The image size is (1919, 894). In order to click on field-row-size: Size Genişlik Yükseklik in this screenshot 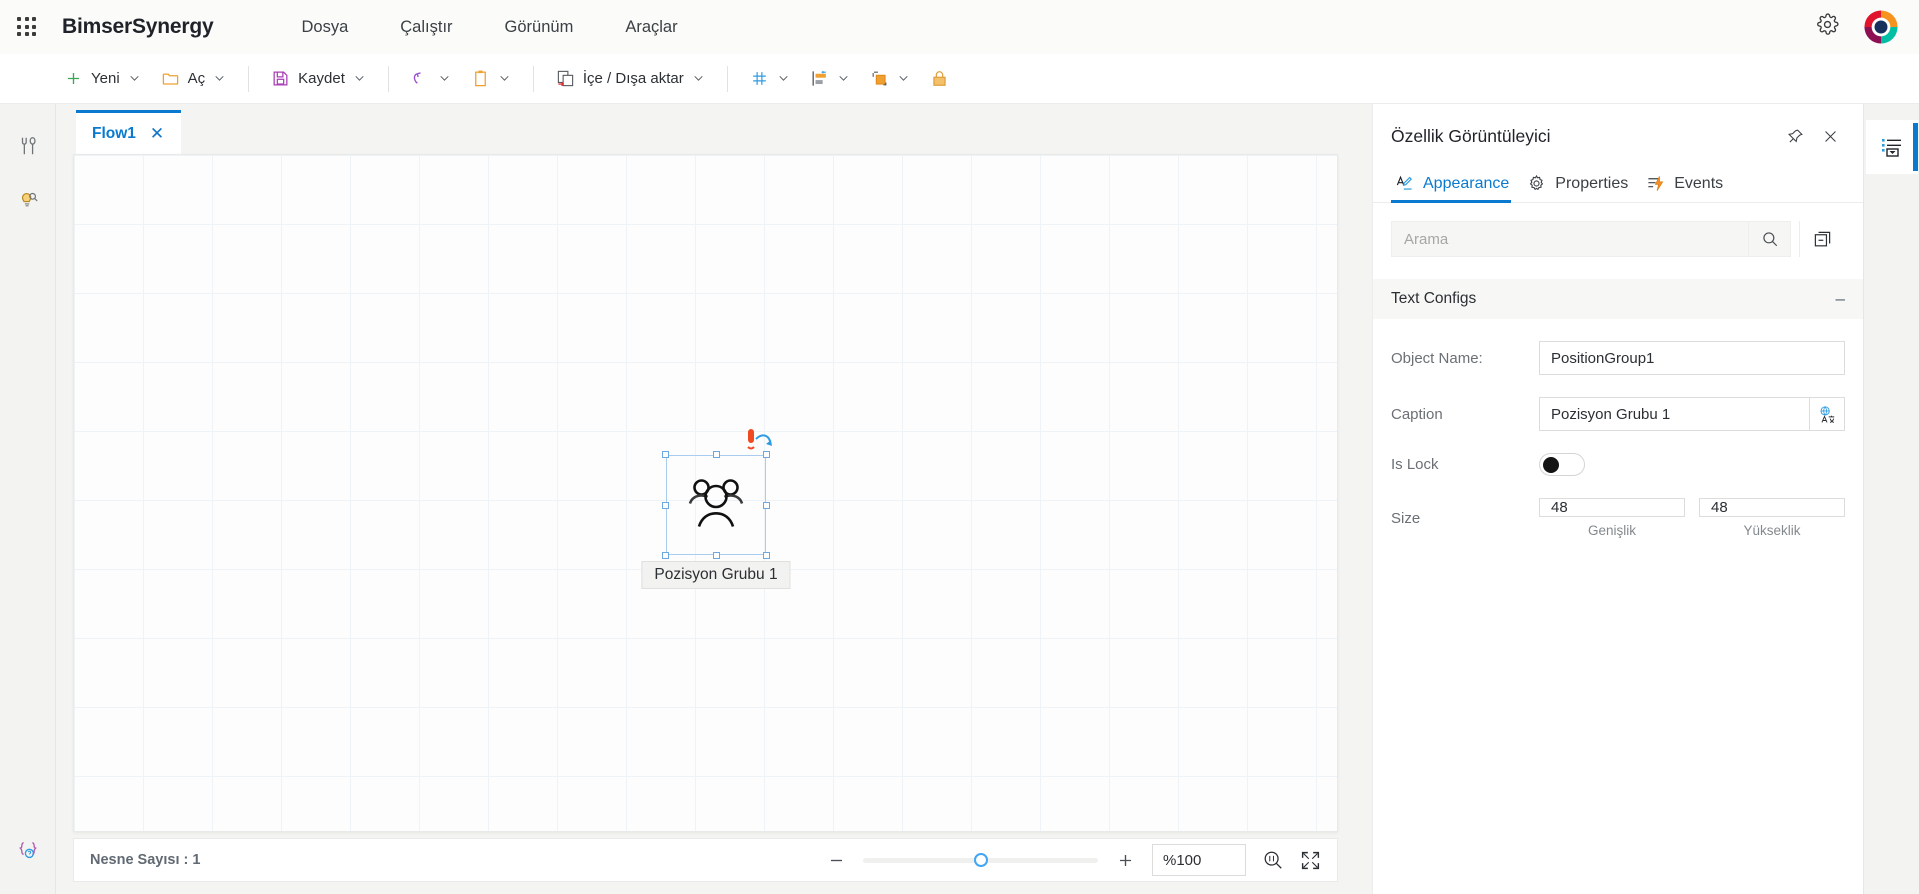, I will do `click(1618, 518)`.